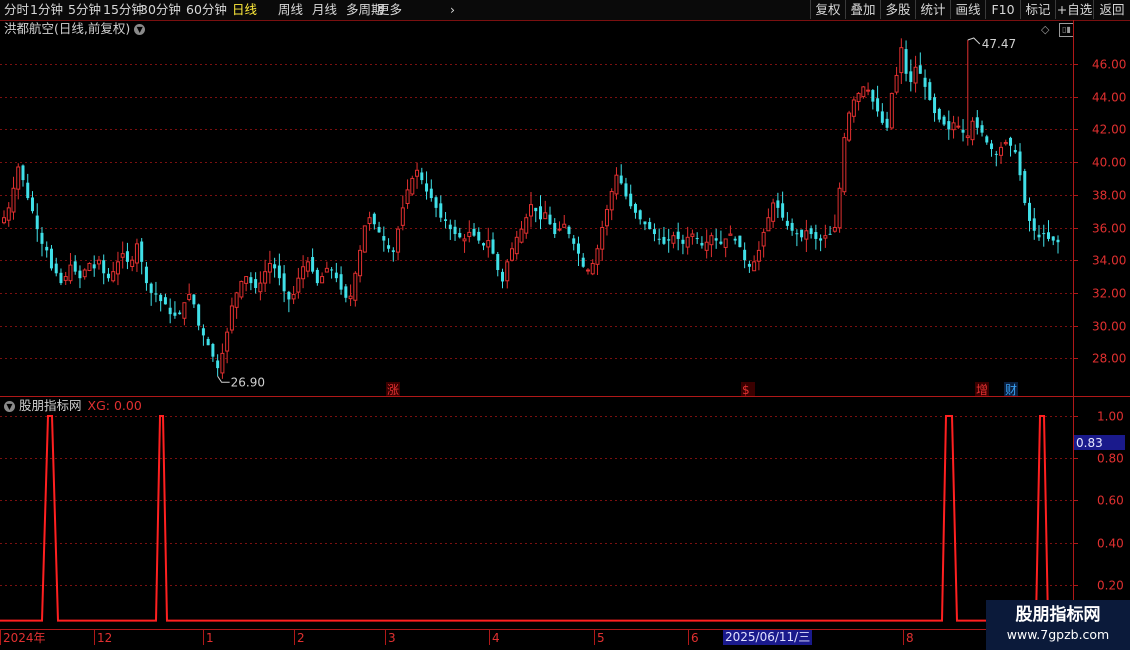 This screenshot has height=650, width=1130. I want to click on tool-button-6: 标记, so click(1037, 9).